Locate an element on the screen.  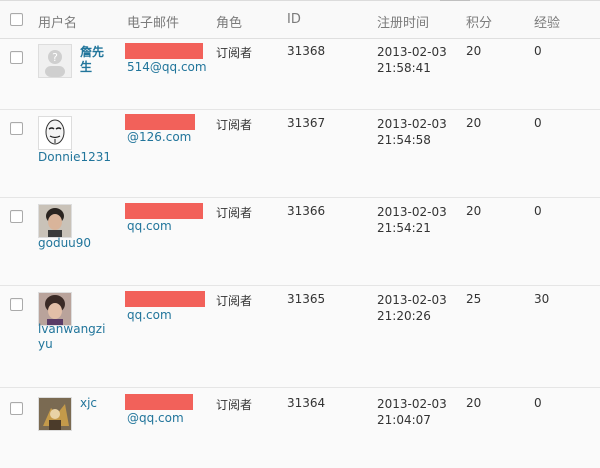
table-header: 用户名 电子邮件 角色 ID 注册时间 积分 经验 is located at coordinates (300, 20).